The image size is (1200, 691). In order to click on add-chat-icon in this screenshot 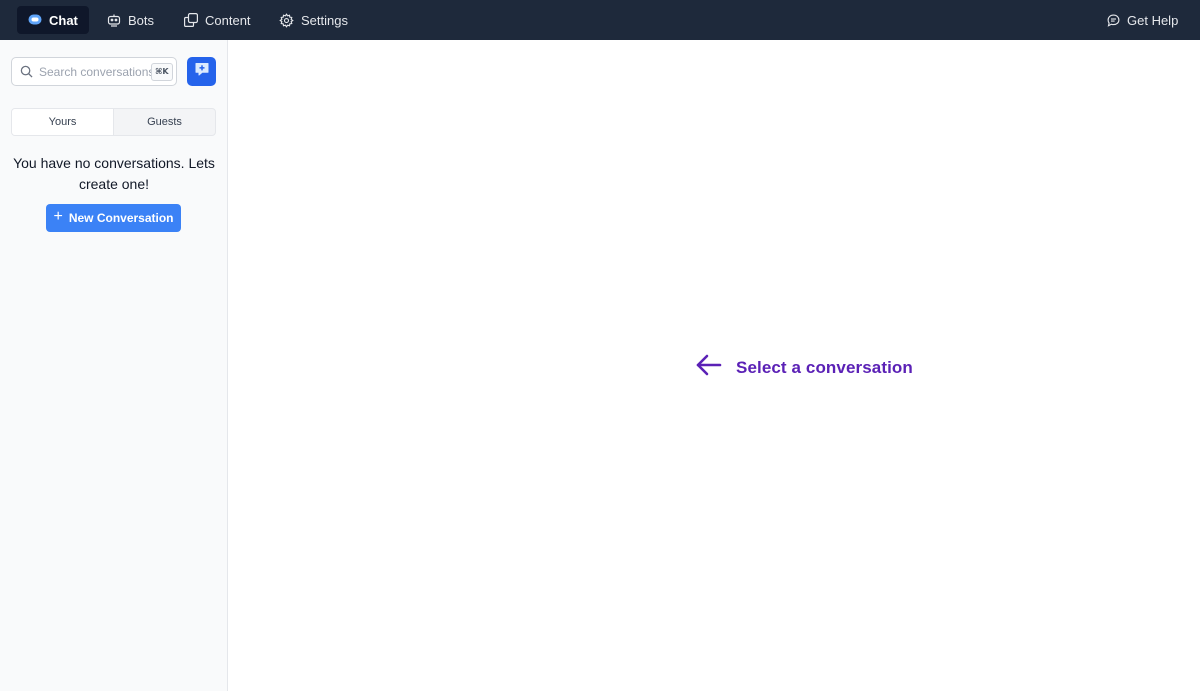, I will do `click(202, 71)`.